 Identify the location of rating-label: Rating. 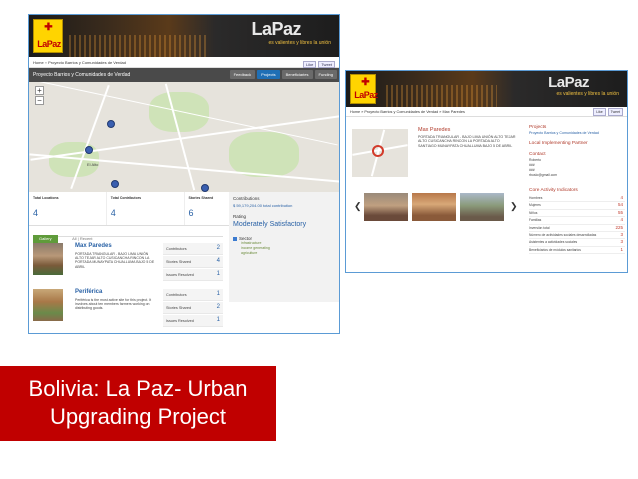
(240, 216).